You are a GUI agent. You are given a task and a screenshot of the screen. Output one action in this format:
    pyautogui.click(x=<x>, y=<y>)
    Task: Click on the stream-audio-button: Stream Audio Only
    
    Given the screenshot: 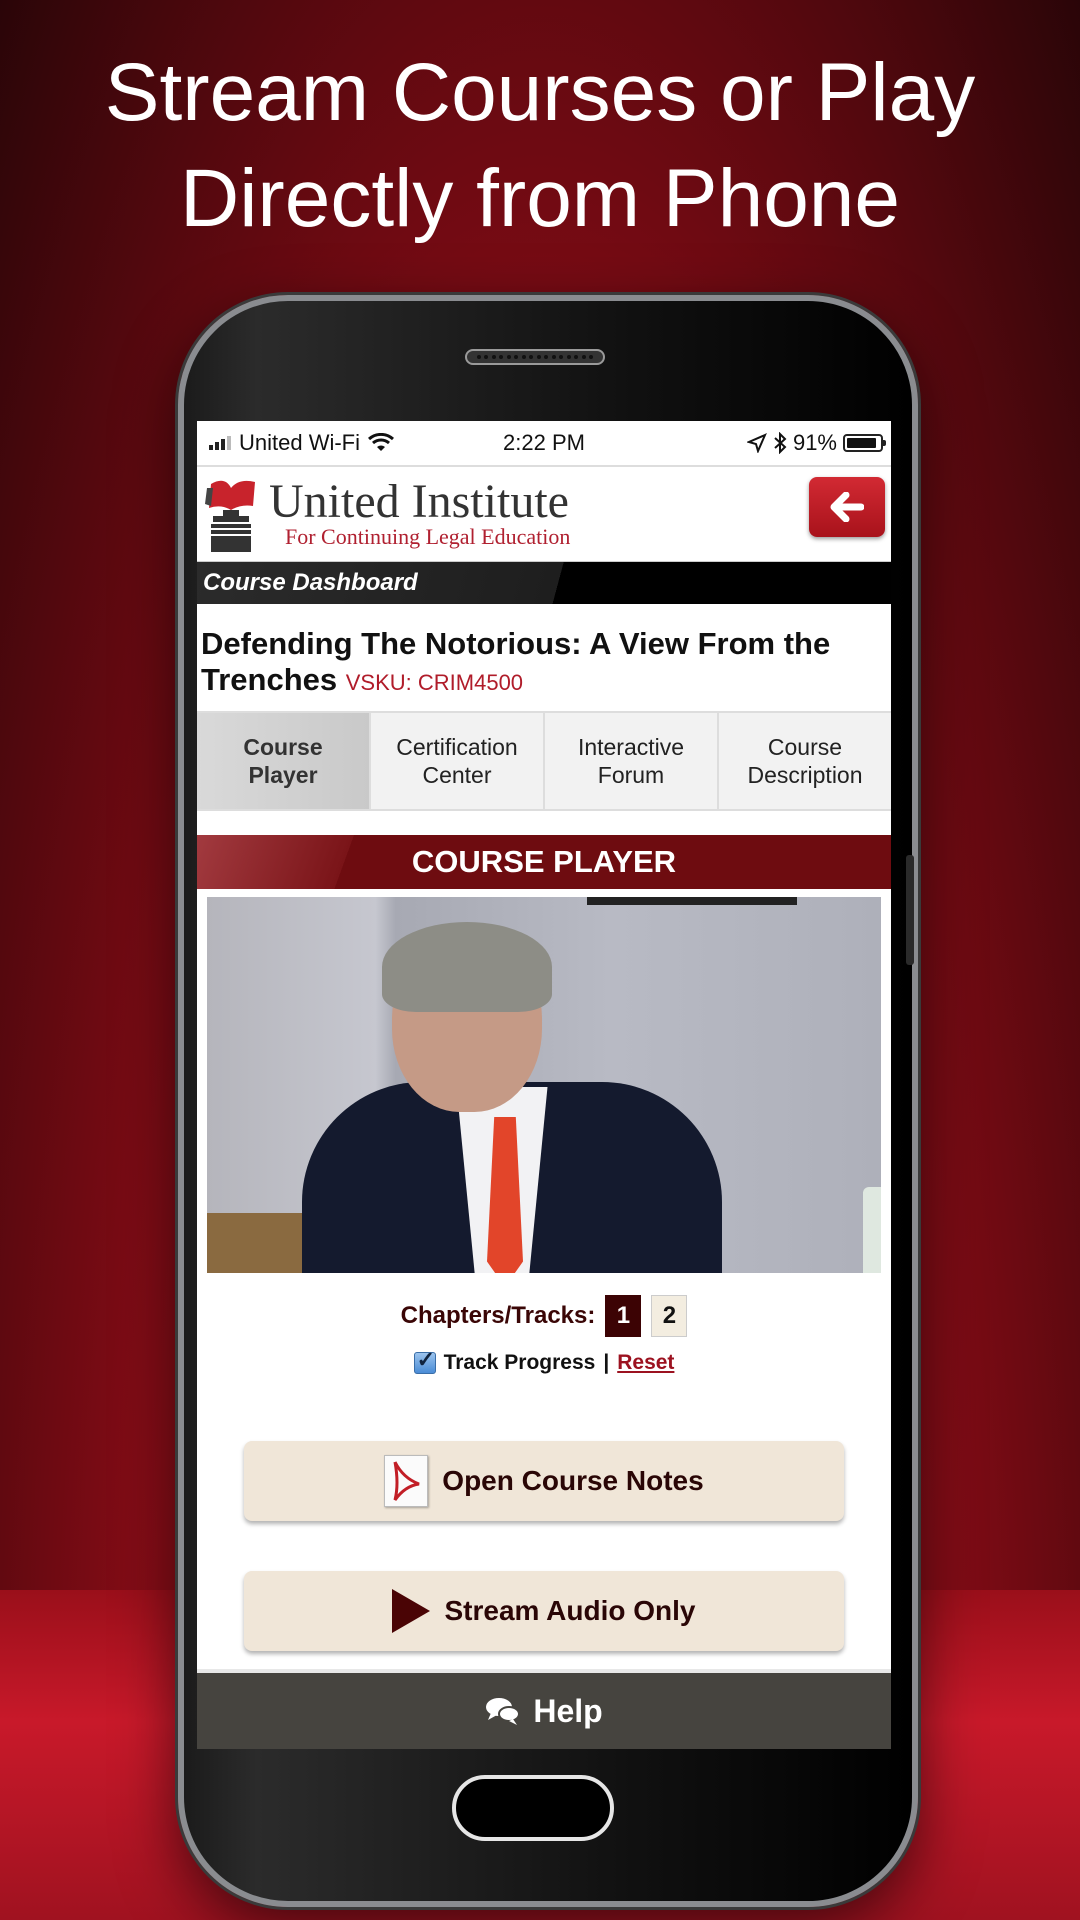 What is the action you would take?
    pyautogui.click(x=544, y=1611)
    